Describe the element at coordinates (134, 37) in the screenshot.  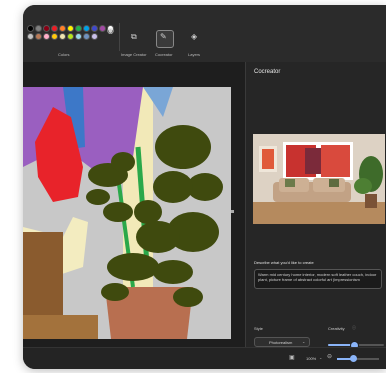
I see `image-creator-icon: ⧉` at that location.